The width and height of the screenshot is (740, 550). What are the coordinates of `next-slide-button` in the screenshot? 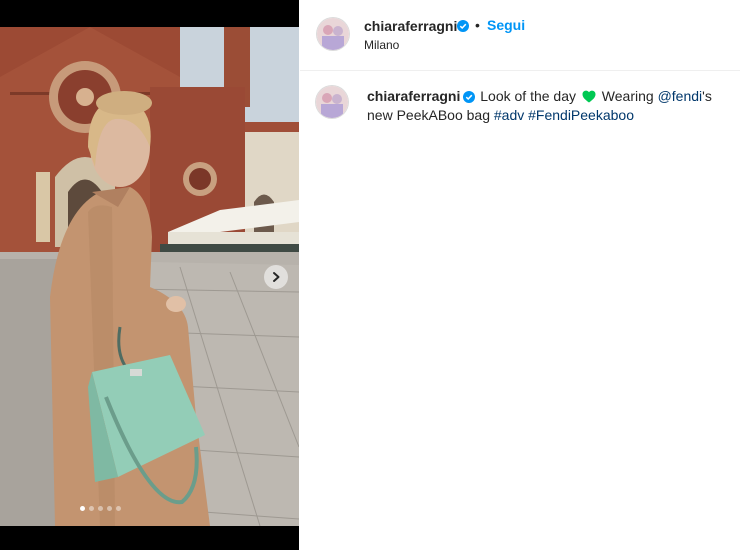 It's located at (276, 277).